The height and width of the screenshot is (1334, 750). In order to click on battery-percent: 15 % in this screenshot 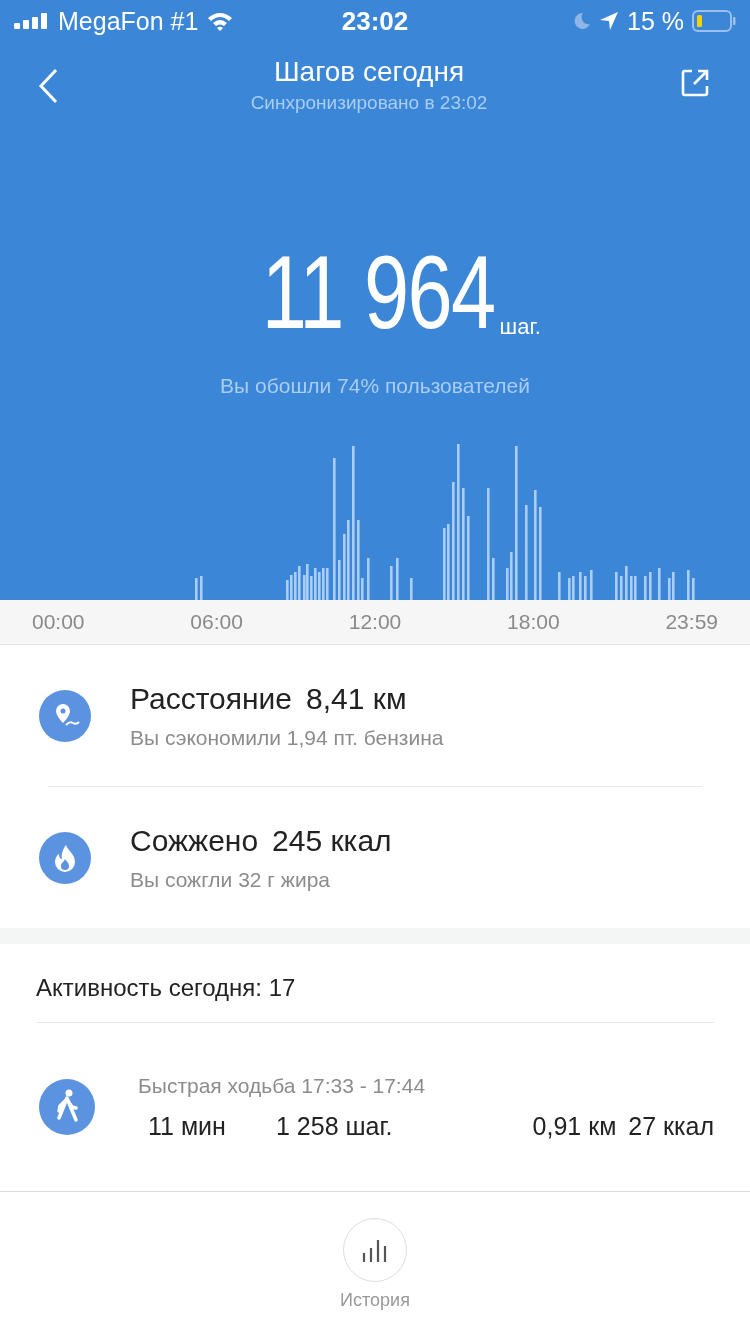, I will do `click(655, 21)`.